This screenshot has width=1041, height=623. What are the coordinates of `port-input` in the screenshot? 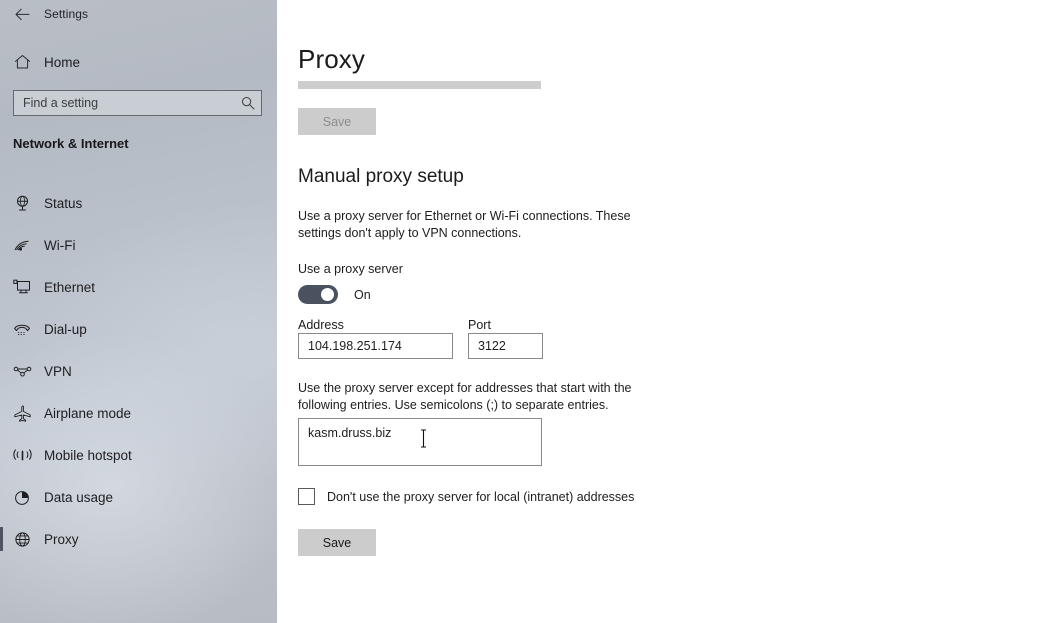 It's located at (505, 346).